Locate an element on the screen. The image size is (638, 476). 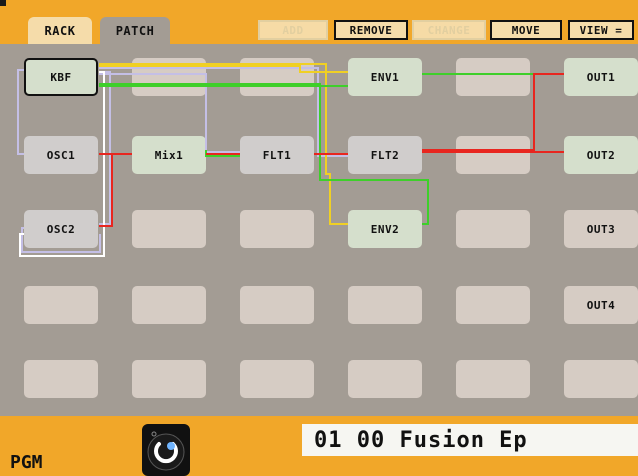
knob-graphic is located at coordinates (166, 451).